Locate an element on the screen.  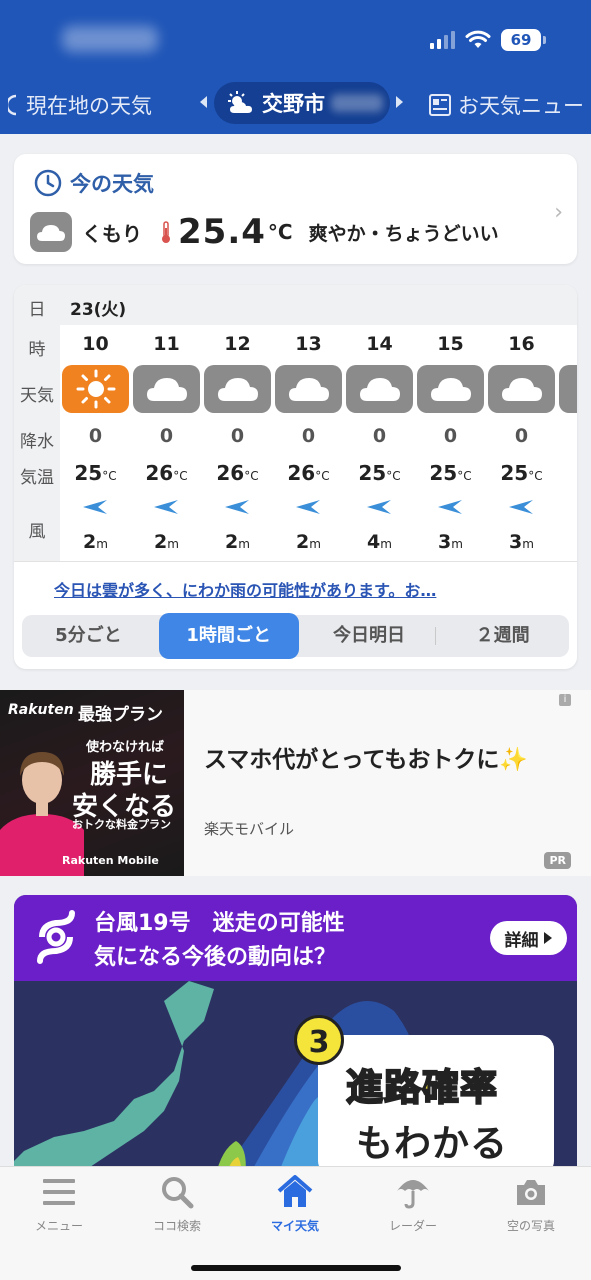
hour-column: 14 0 25°C 4m is located at coordinates (379, 443).